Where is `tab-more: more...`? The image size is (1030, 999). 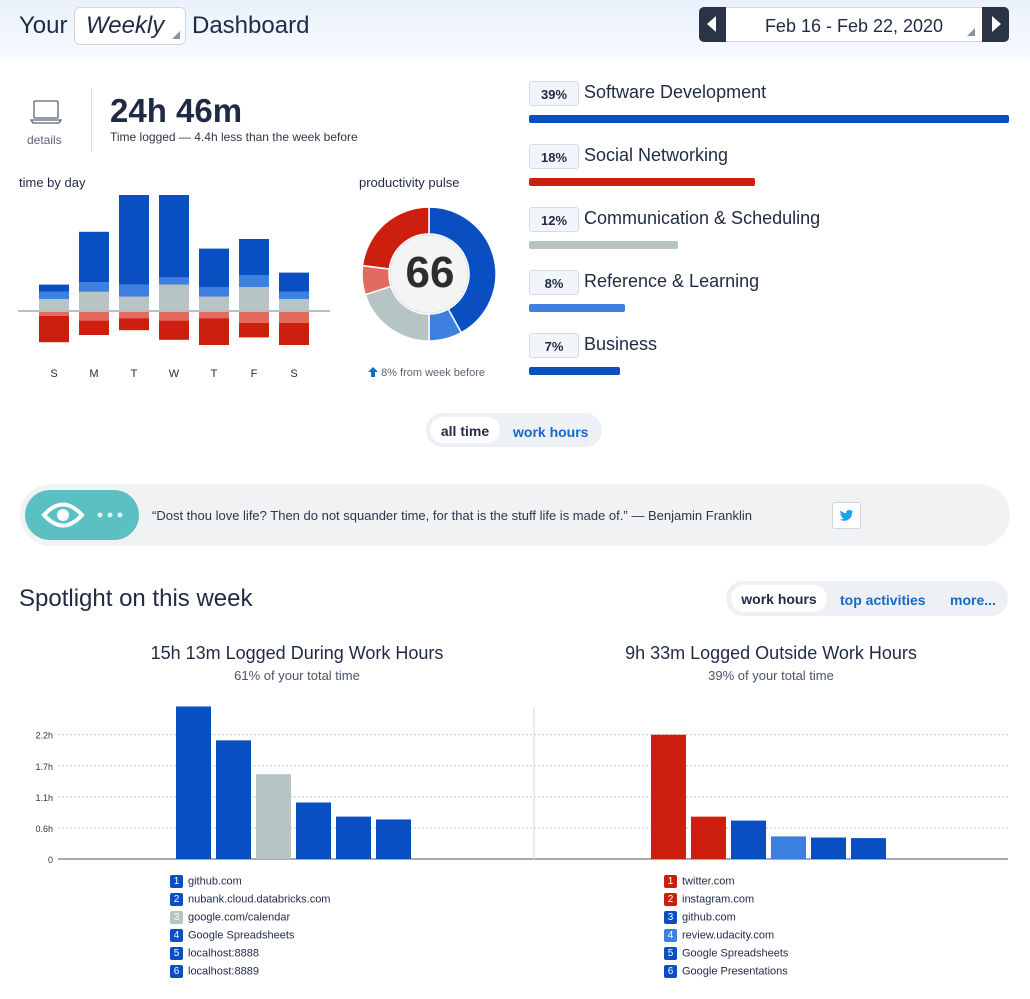
tab-more: more... is located at coordinates (973, 596).